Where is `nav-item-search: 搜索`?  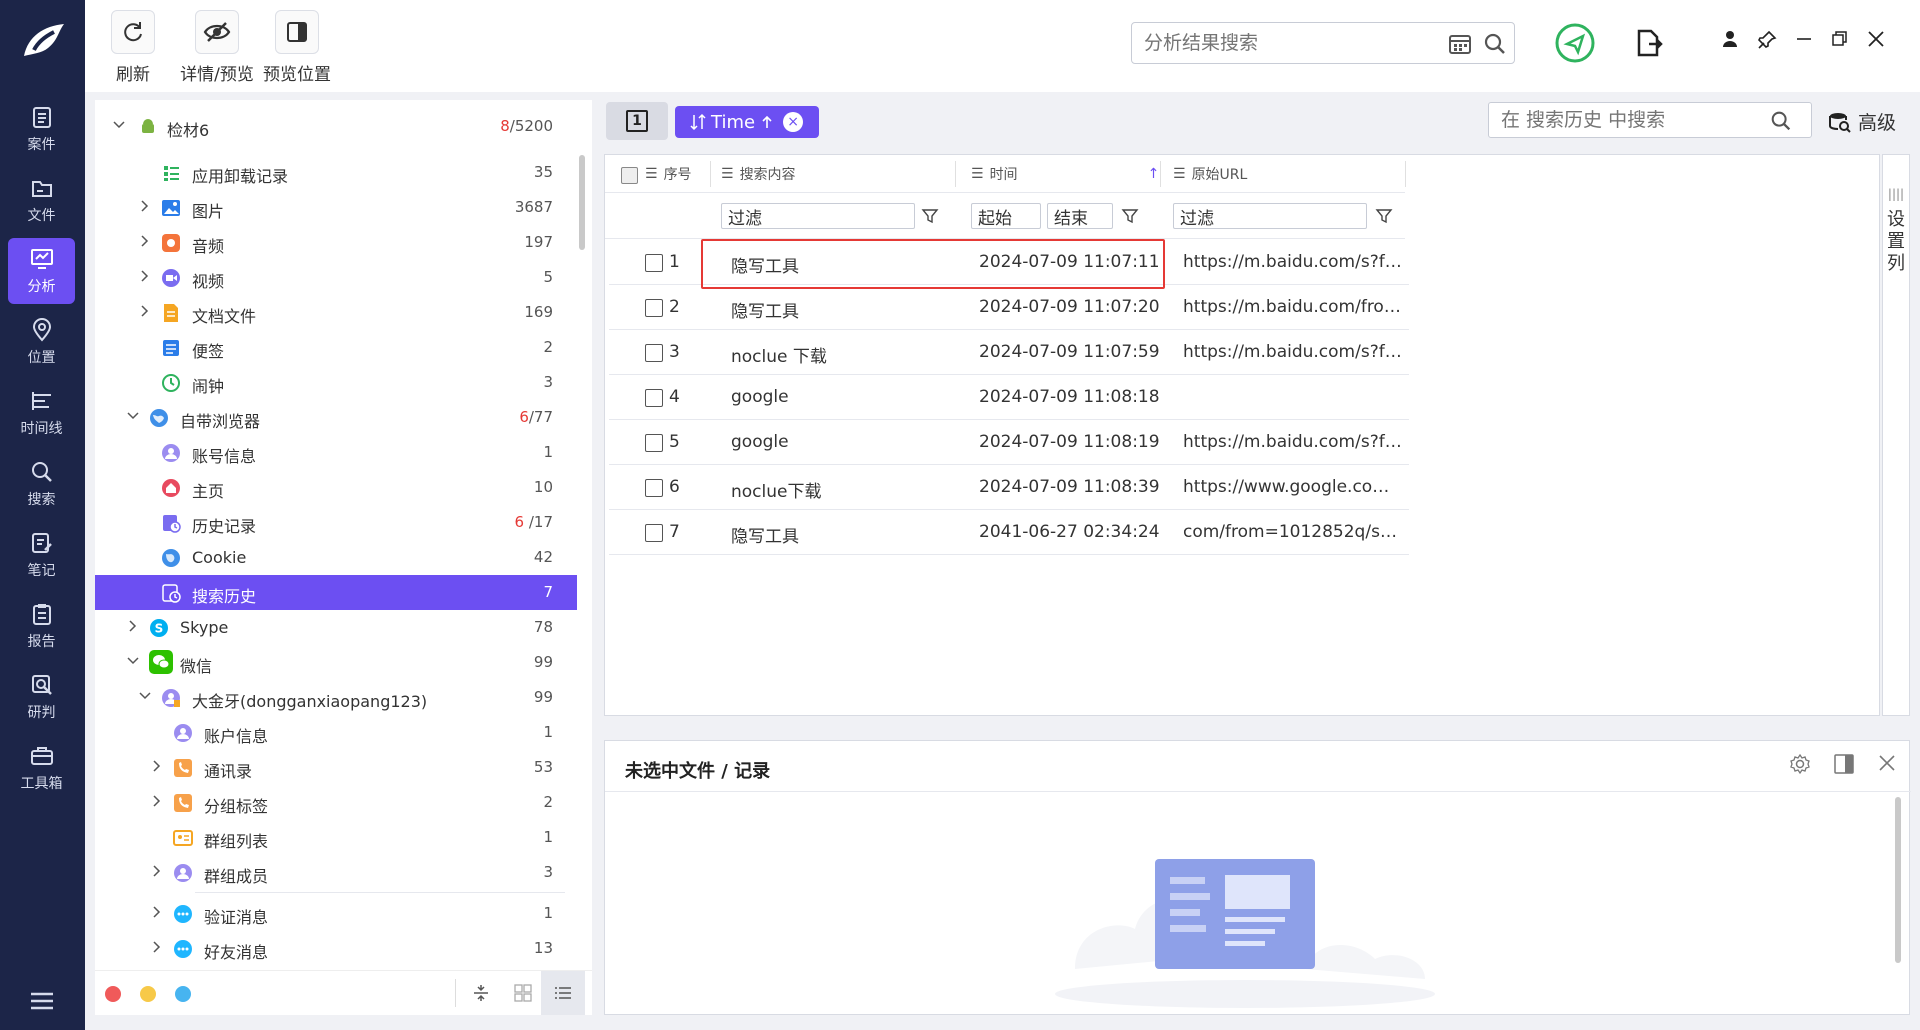 nav-item-search: 搜索 is located at coordinates (41, 484).